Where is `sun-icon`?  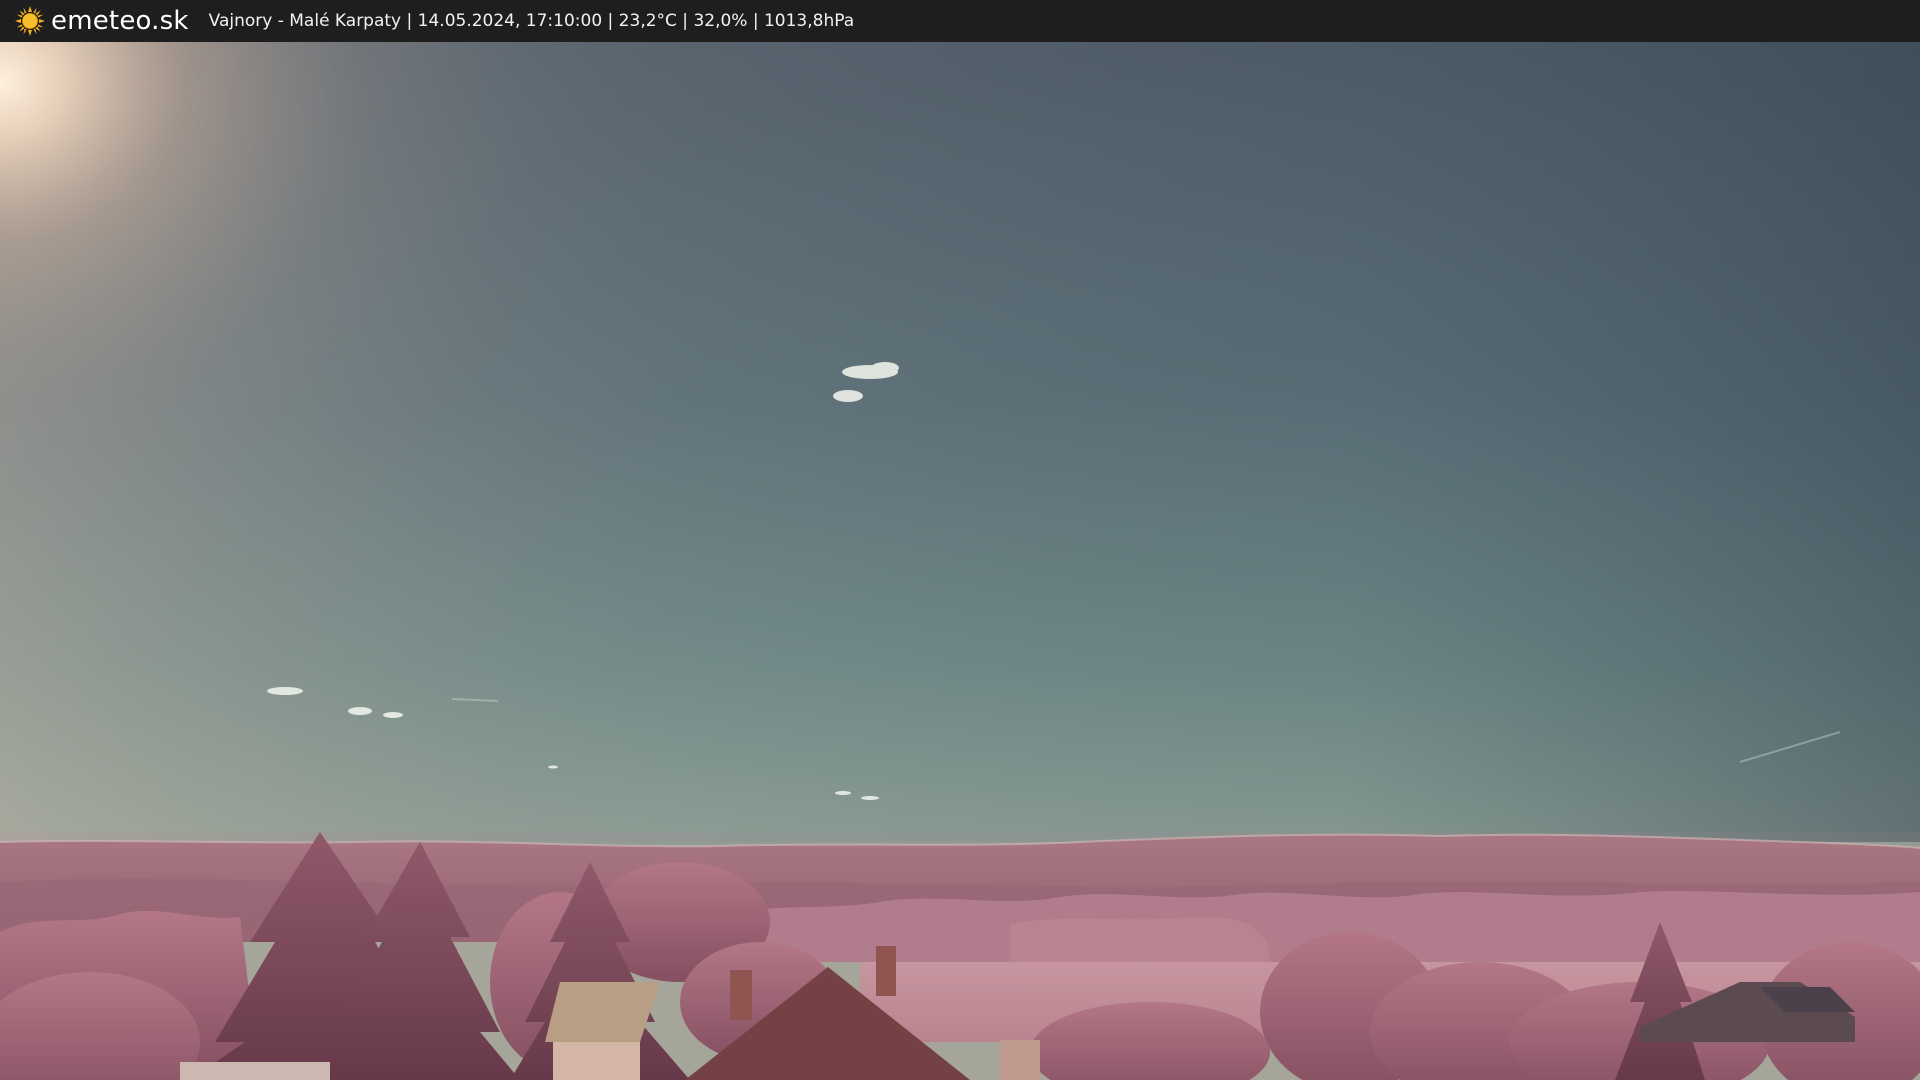
sun-icon is located at coordinates (30, 21).